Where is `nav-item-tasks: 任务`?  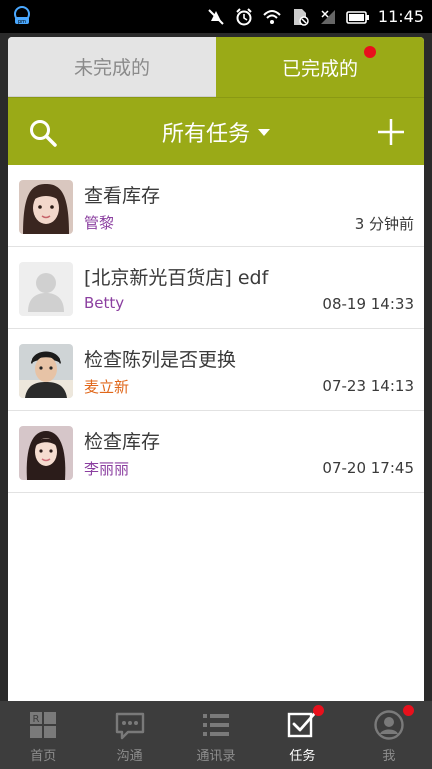
nav-item-tasks: 任务 is located at coordinates (302, 735).